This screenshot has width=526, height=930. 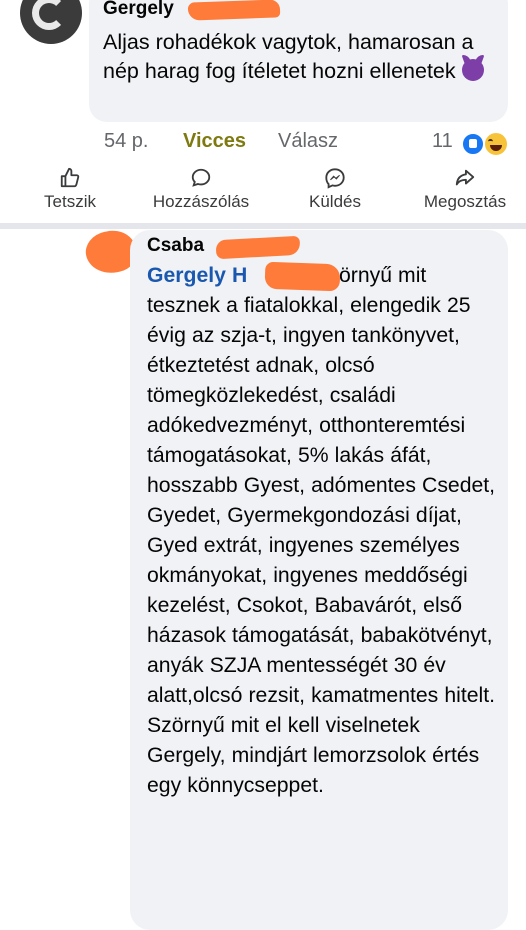 What do you see at coordinates (496, 144) in the screenshot?
I see `haha-reaction-icon` at bounding box center [496, 144].